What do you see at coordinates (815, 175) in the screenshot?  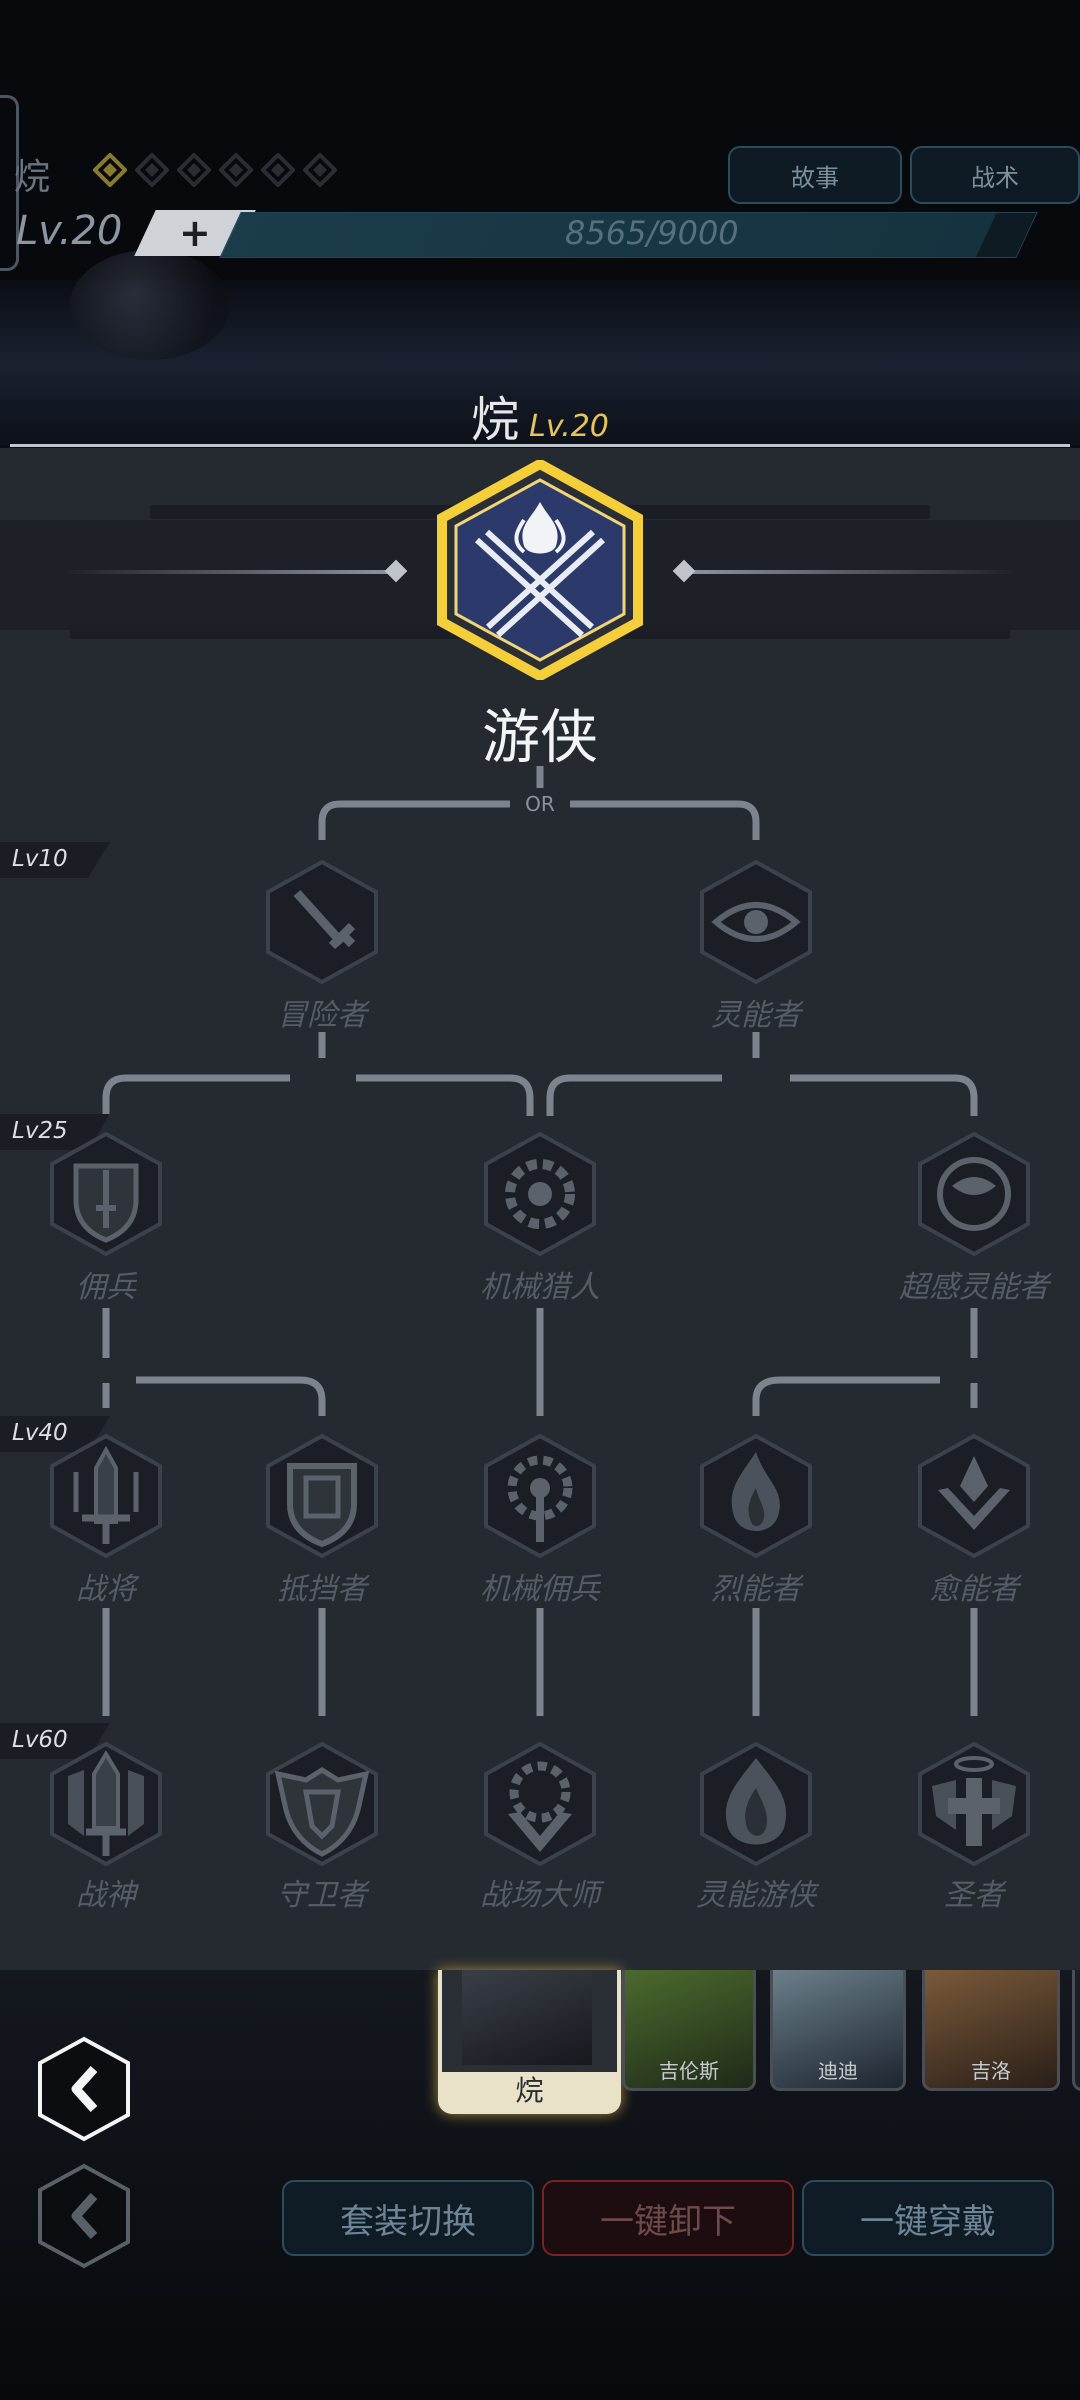 I see `story-button: 故事` at bounding box center [815, 175].